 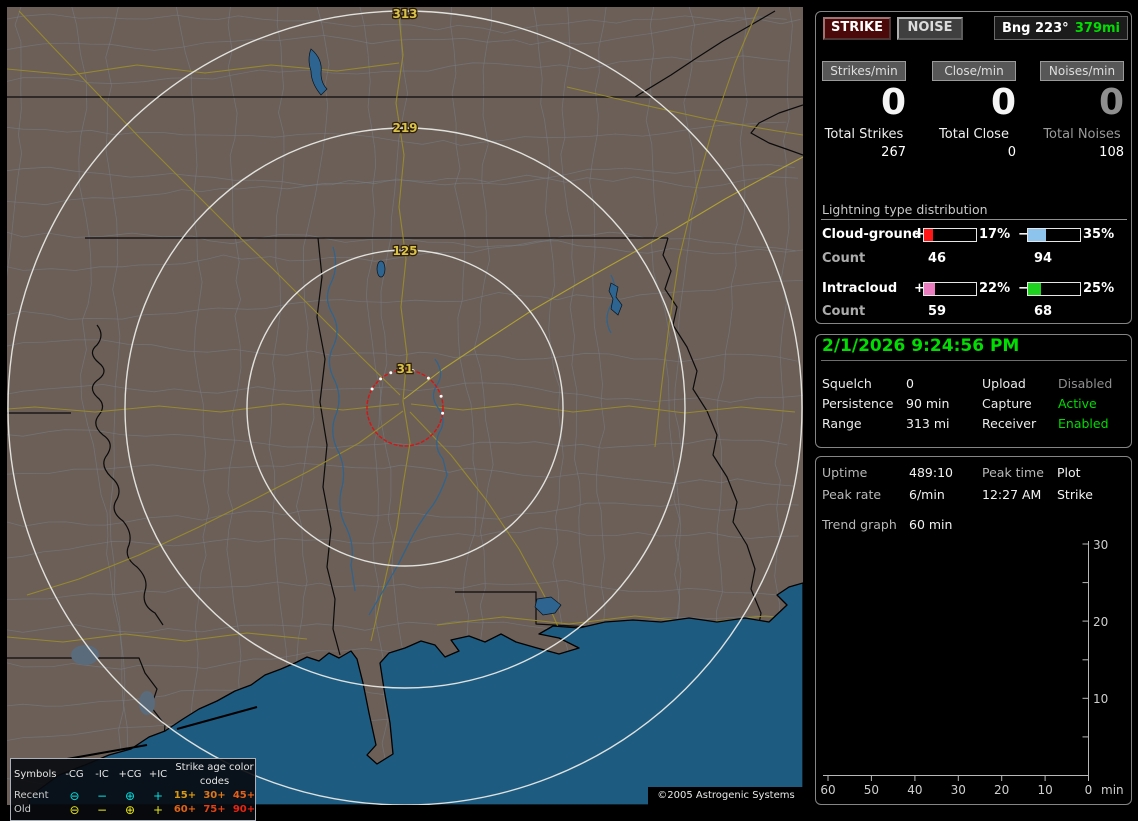 I want to click on age-75: 75+, so click(x=214, y=809).